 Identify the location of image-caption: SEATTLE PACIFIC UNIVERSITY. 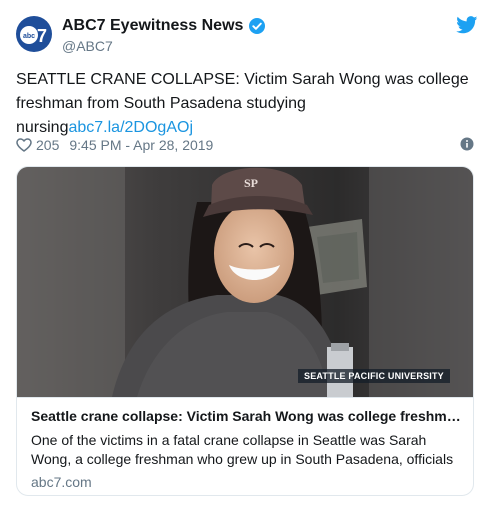
(374, 376).